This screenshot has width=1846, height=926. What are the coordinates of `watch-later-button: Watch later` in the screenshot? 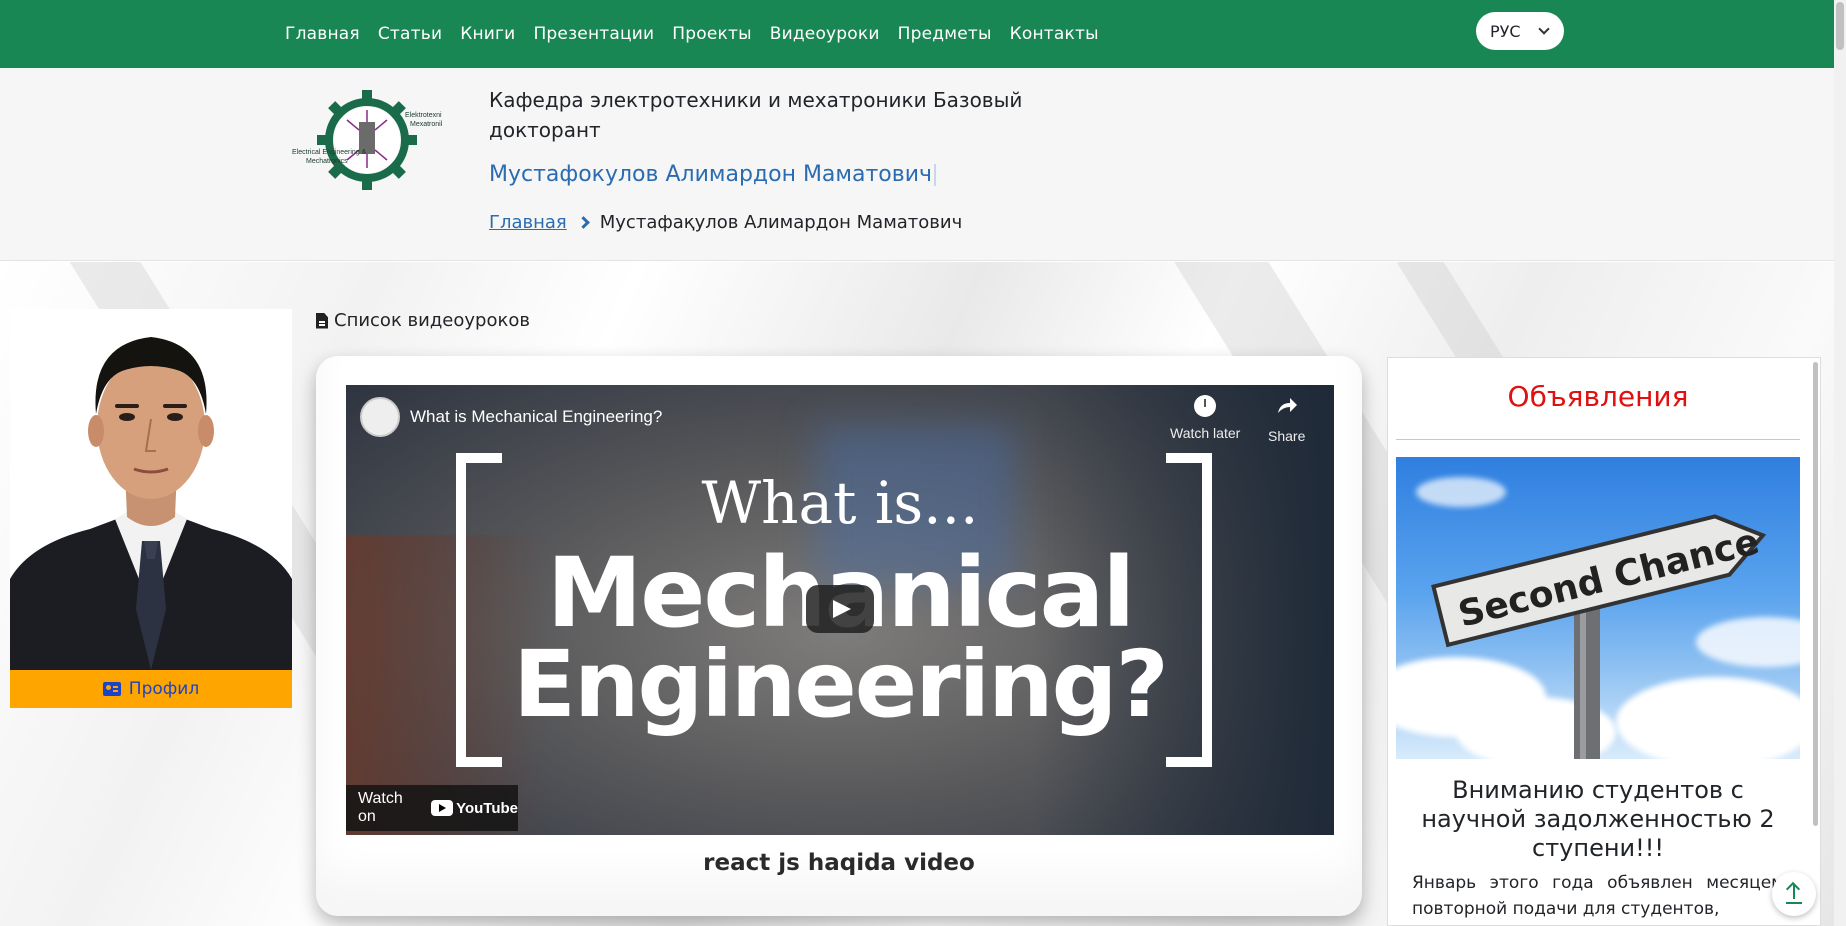 It's located at (1205, 418).